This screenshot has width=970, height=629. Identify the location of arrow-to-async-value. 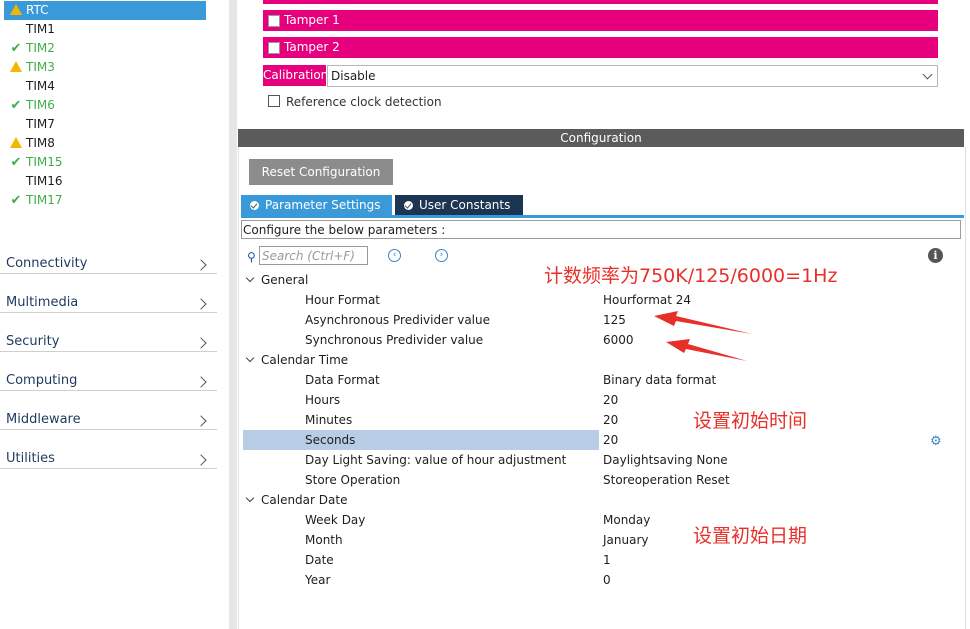
(703, 322).